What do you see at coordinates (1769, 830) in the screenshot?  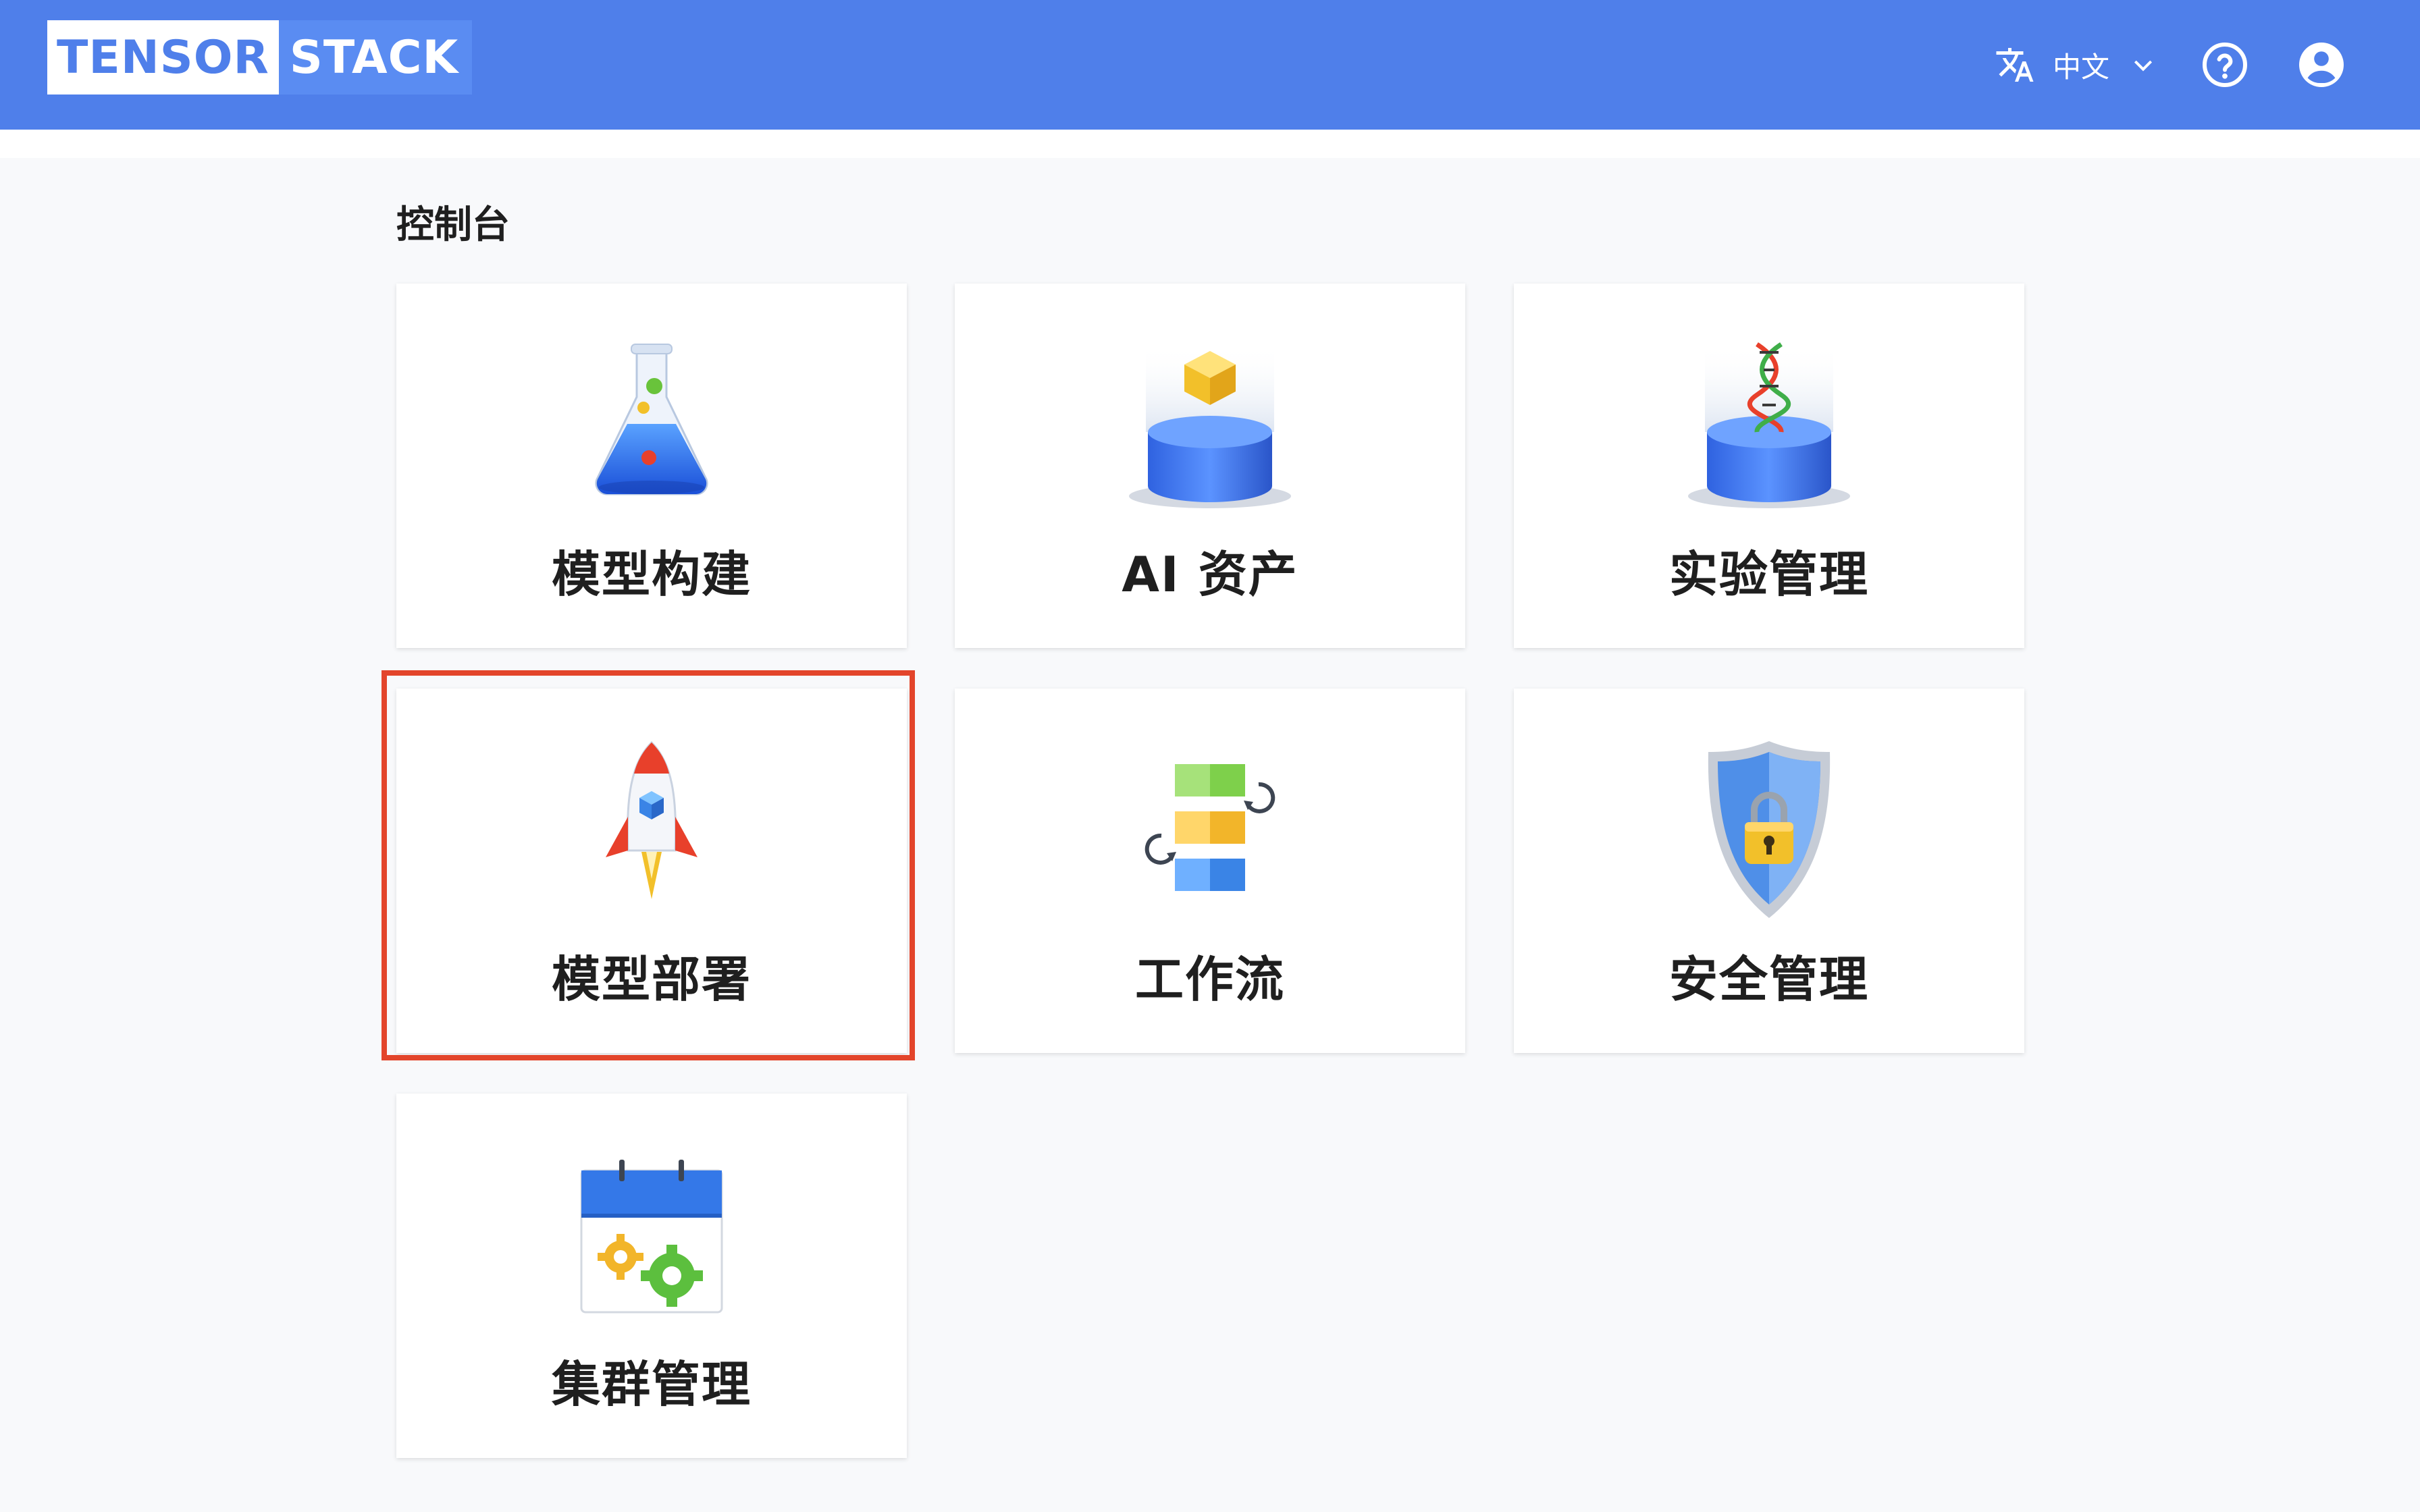 I see `shield-lock-icon` at bounding box center [1769, 830].